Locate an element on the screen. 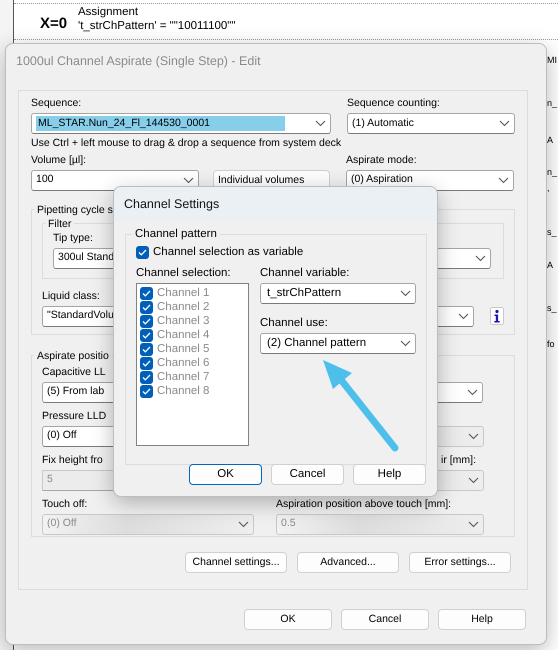 The height and width of the screenshot is (650, 558). step-detail: 't_strChPattern' = ""10011100"" is located at coordinates (157, 26).